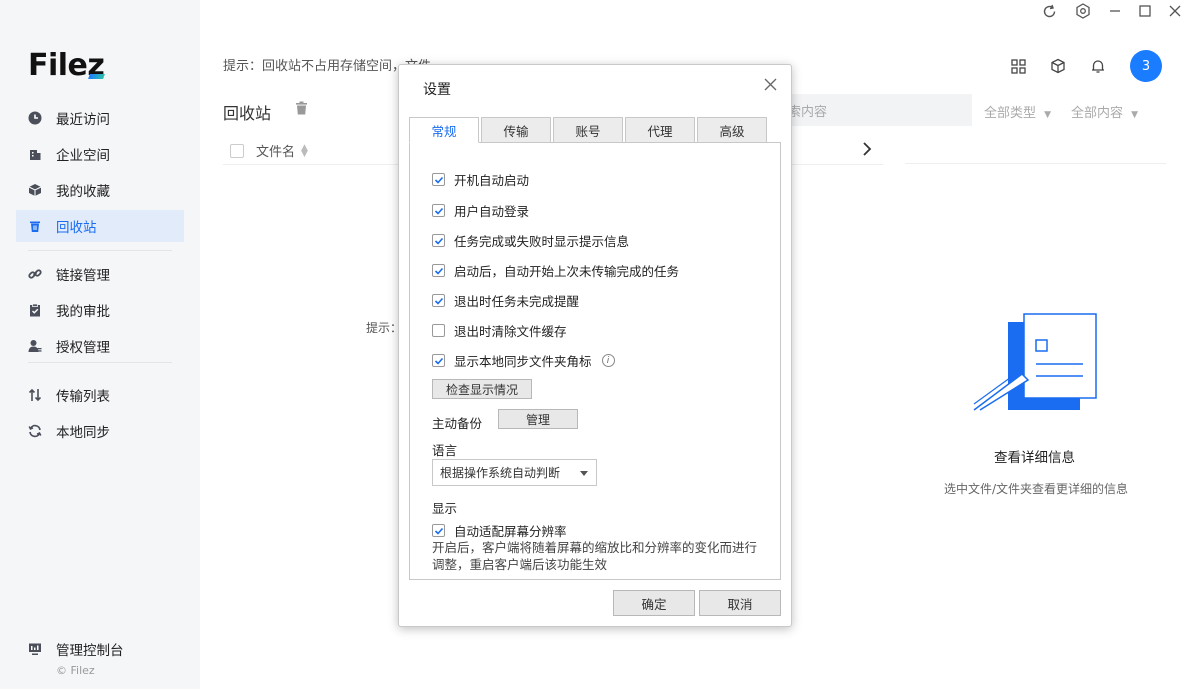 Image resolution: width=1190 pixels, height=689 pixels. I want to click on close-window-button, so click(1175, 11).